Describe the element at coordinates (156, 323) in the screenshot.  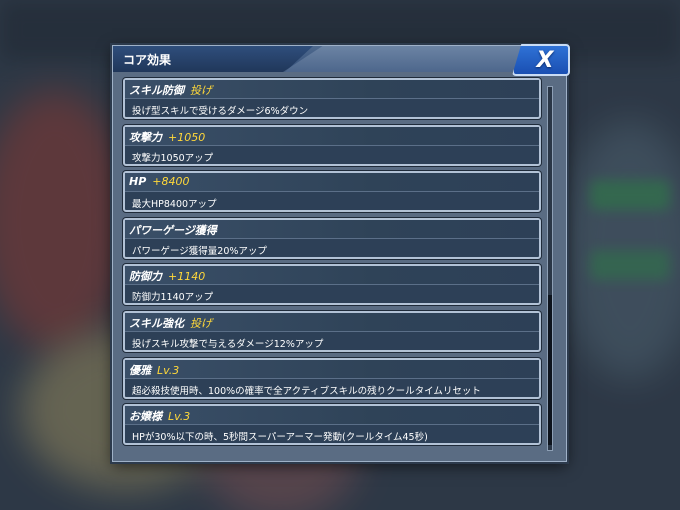
I see `effect-name: スキル強化` at that location.